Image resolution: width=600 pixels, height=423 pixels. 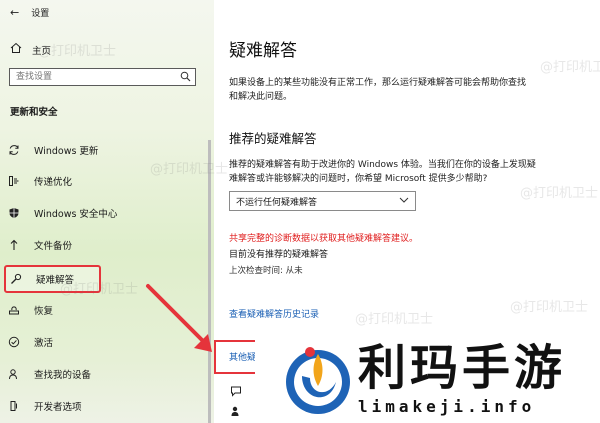 I want to click on last-checked-text: 上次检查时间: 从未, so click(x=266, y=271).